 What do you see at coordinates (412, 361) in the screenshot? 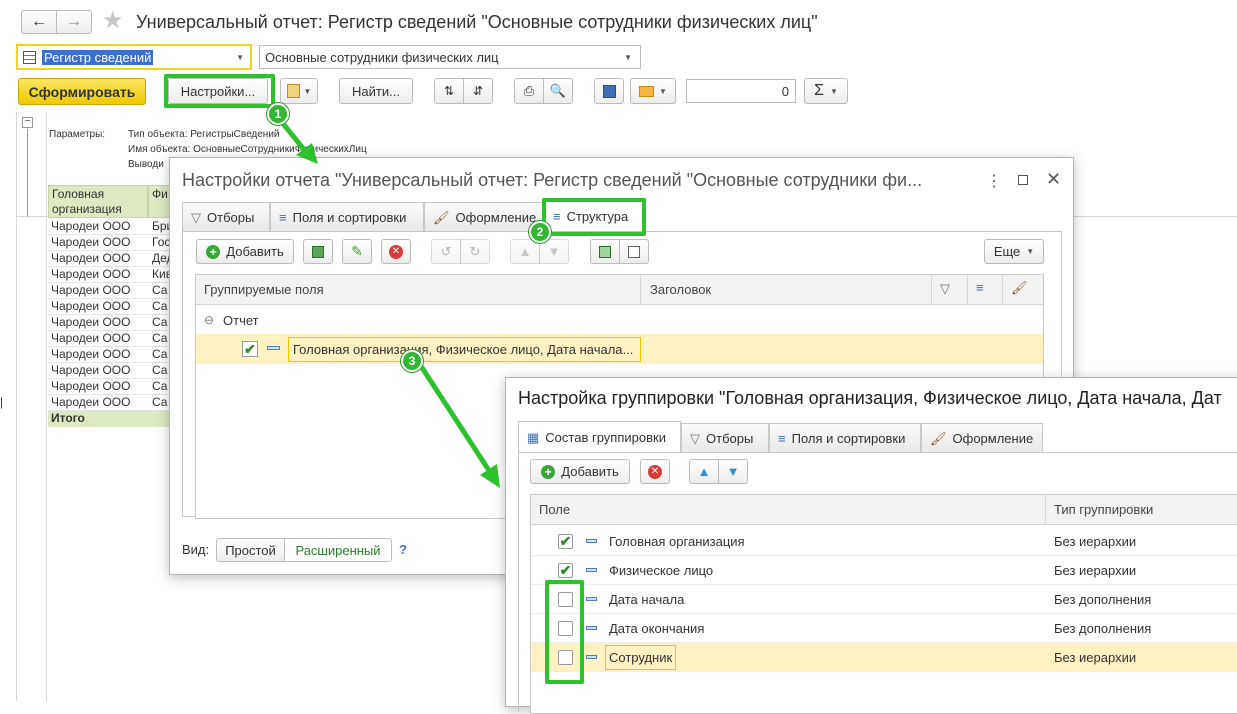
I see `step-badge-3: 3` at bounding box center [412, 361].